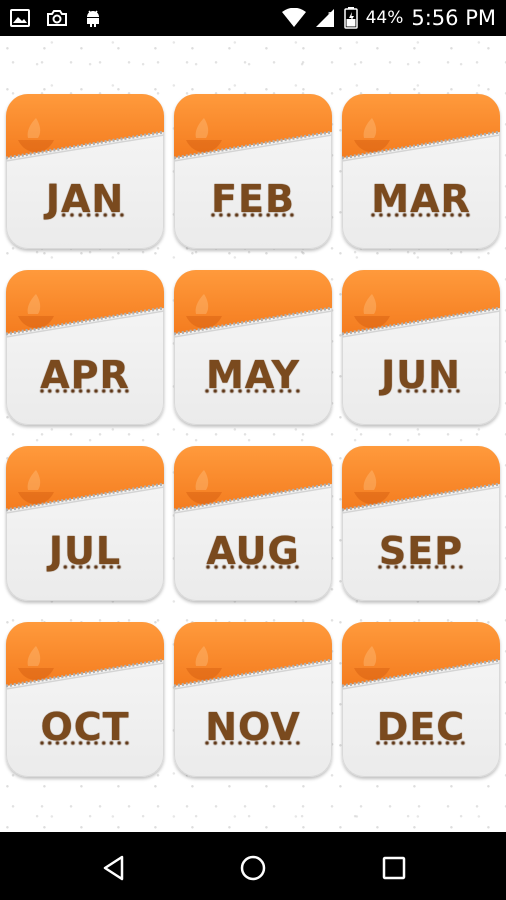  What do you see at coordinates (330, 15) in the screenshot?
I see `svg-text: R` at bounding box center [330, 15].